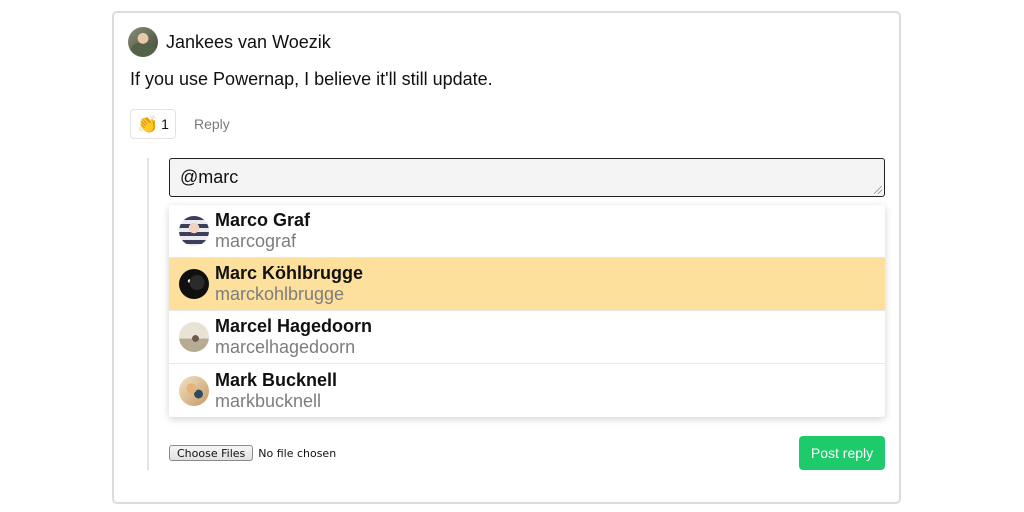 Image resolution: width=1024 pixels, height=512 pixels. Describe the element at coordinates (527, 177) in the screenshot. I see `reply-textarea: @marc` at that location.